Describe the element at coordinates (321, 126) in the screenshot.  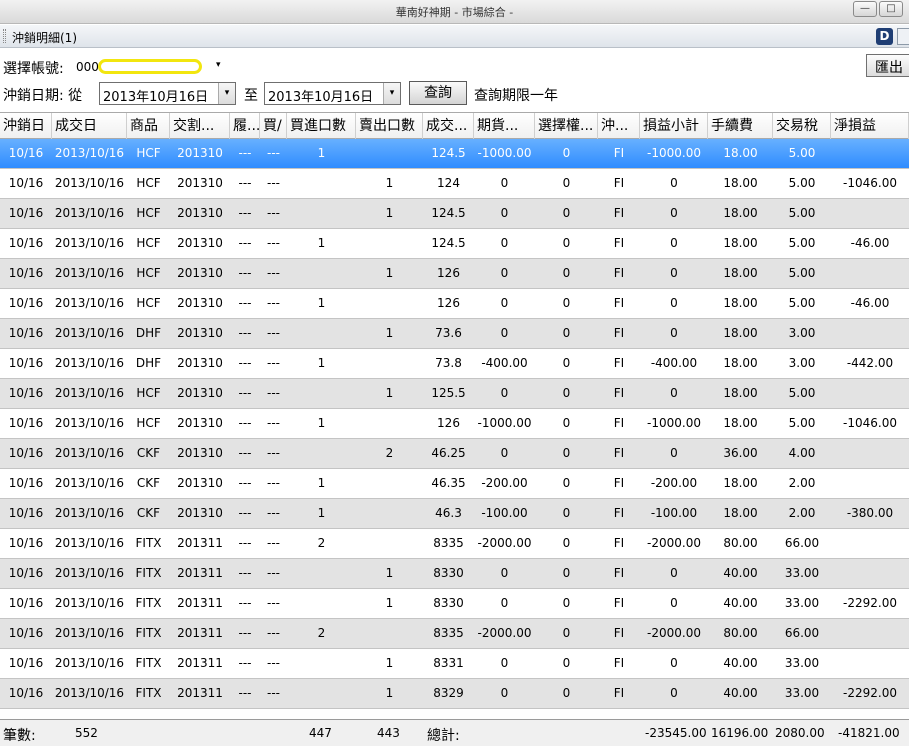
I see `col-buy-lots-header: 買進口數` at that location.